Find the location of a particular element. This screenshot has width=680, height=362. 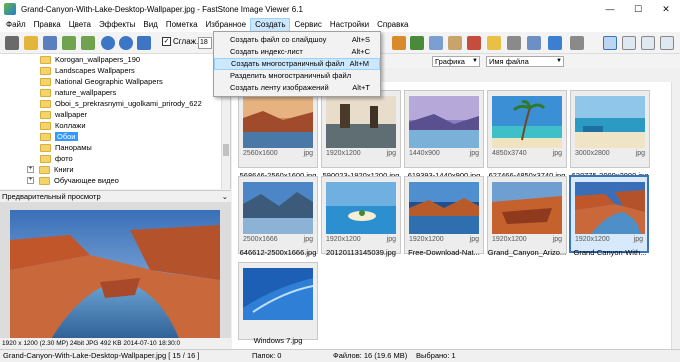

menu-favorites: Избранное is located at coordinates (226, 25).